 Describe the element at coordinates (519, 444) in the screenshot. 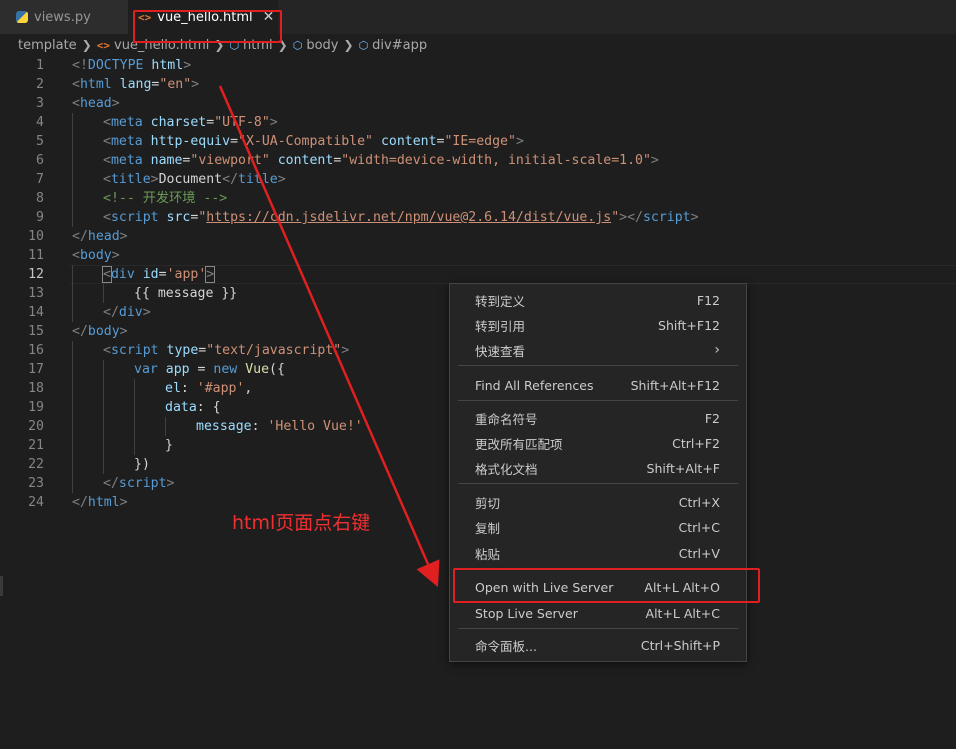

I see `menu-item-label: 更改所有匹配项` at that location.